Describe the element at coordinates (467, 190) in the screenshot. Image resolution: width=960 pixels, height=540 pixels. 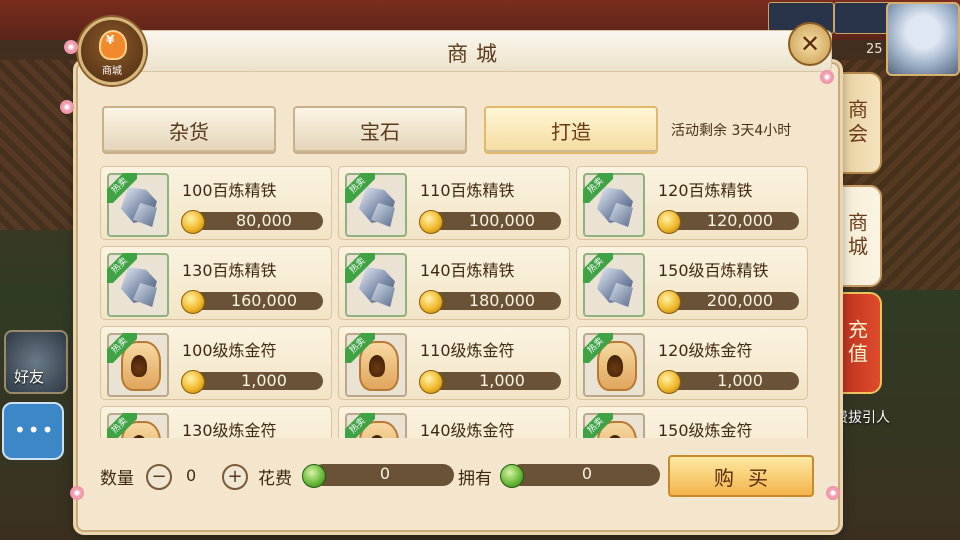
I see `item-name: 110百炼精铁` at that location.